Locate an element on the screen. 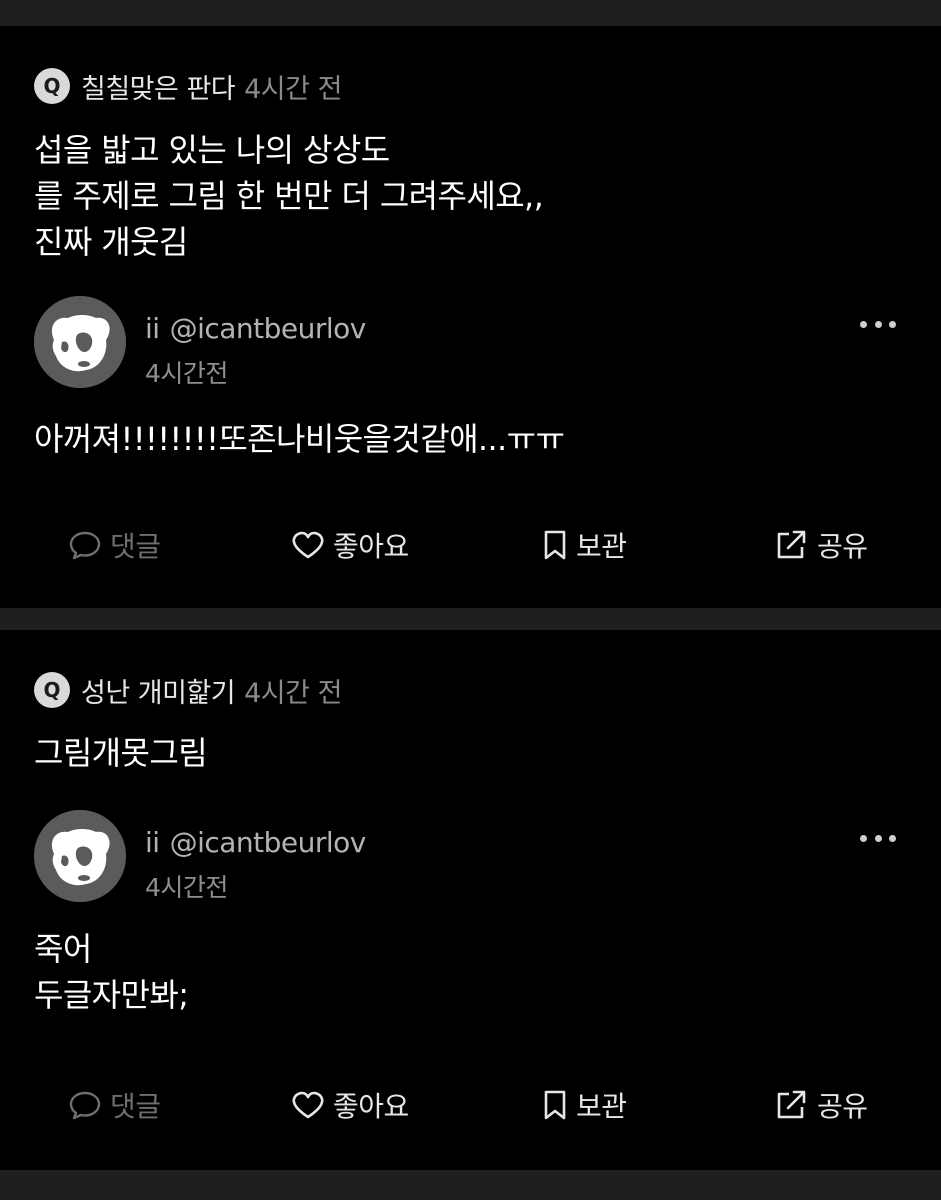  question-text: 그림개못그림 is located at coordinates (467, 753).